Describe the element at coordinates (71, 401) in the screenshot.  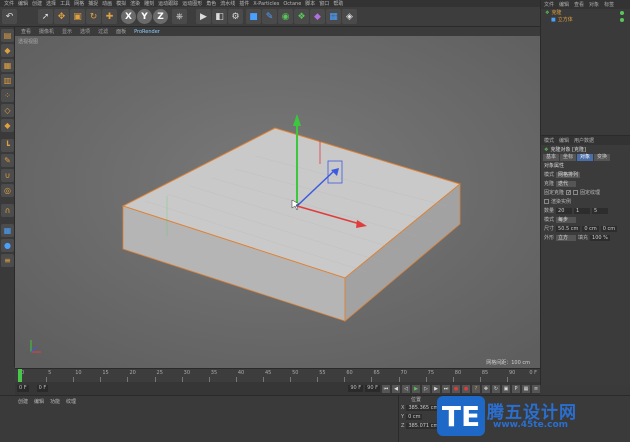
I see `material-menu-item-3: 纹理` at that location.